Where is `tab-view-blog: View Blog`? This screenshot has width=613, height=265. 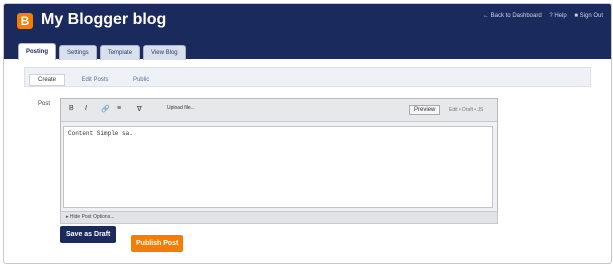 tab-view-blog: View Blog is located at coordinates (164, 52).